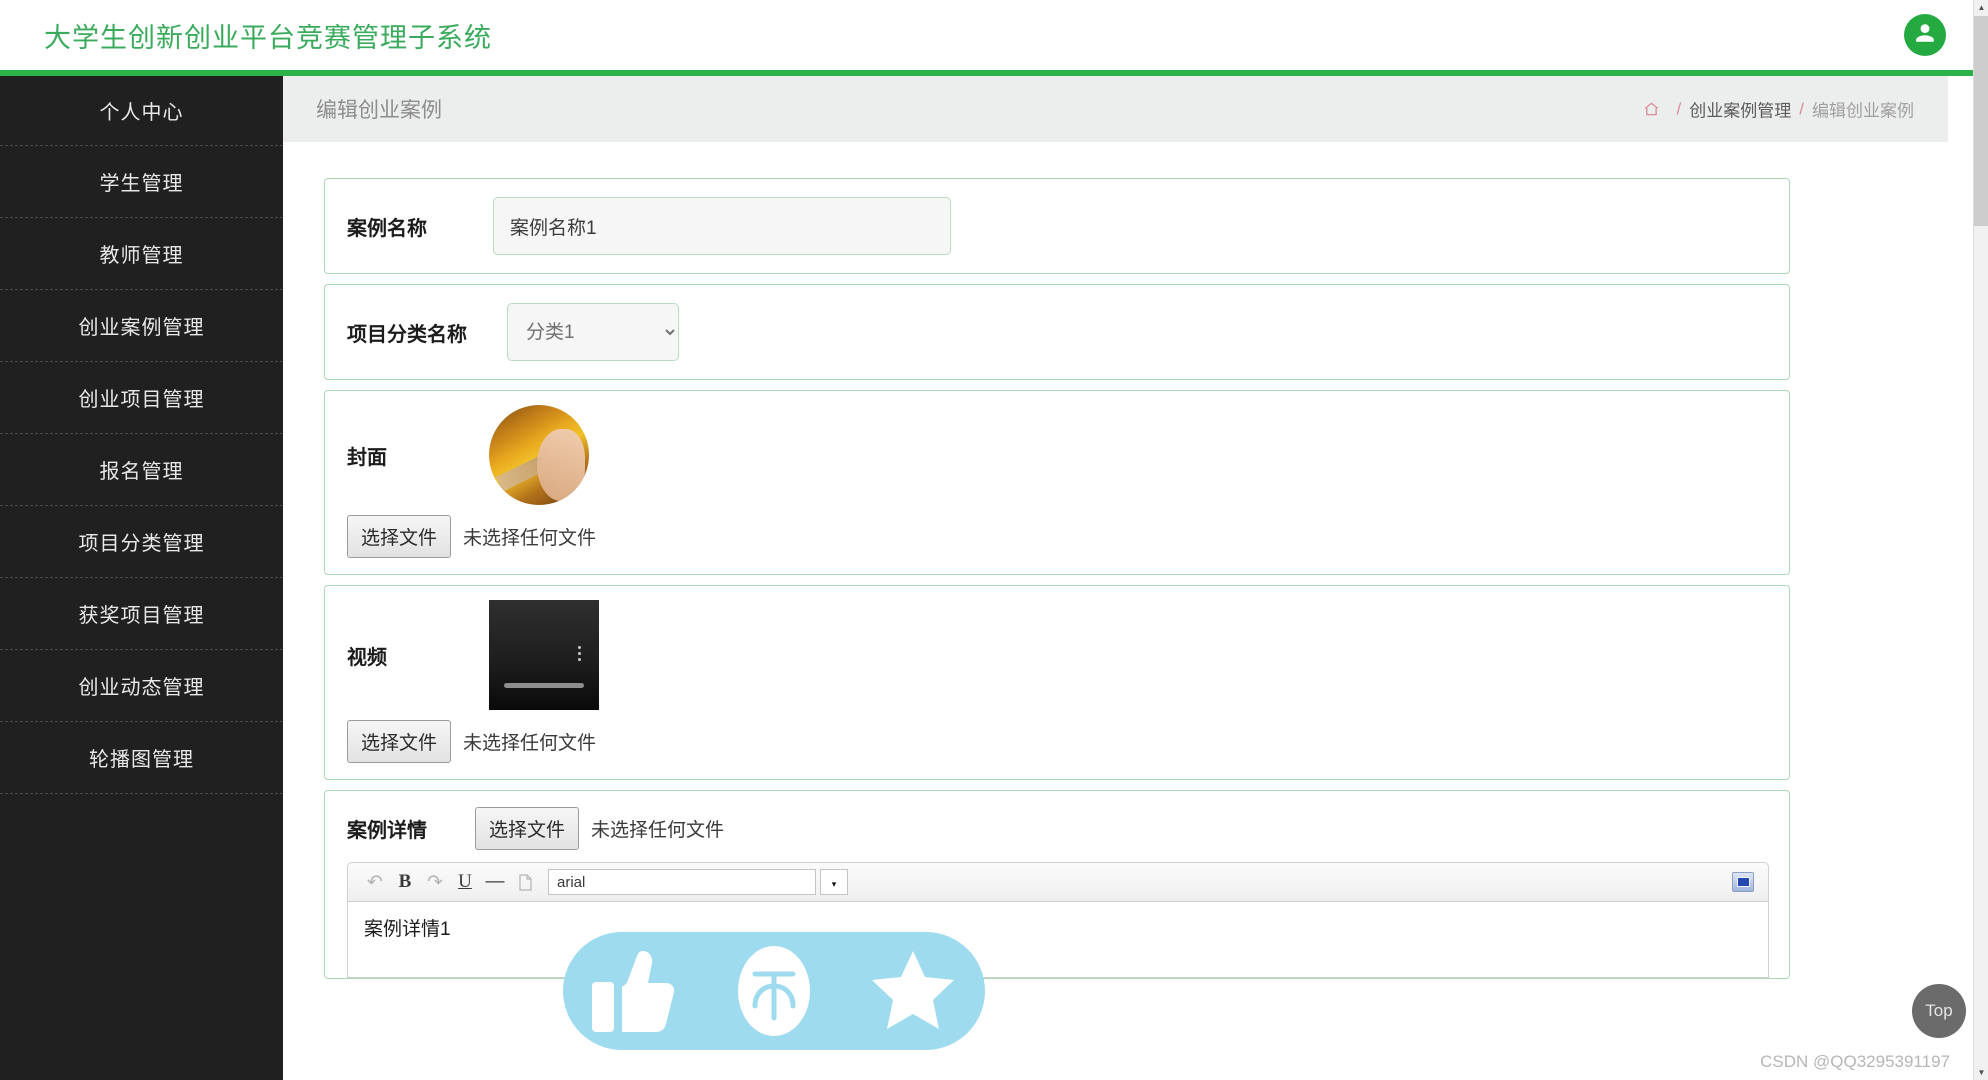 This screenshot has width=1988, height=1080. Describe the element at coordinates (1057, 682) in the screenshot. I see `field-row-video: 视频 选择文件 未选择任何文件` at that location.